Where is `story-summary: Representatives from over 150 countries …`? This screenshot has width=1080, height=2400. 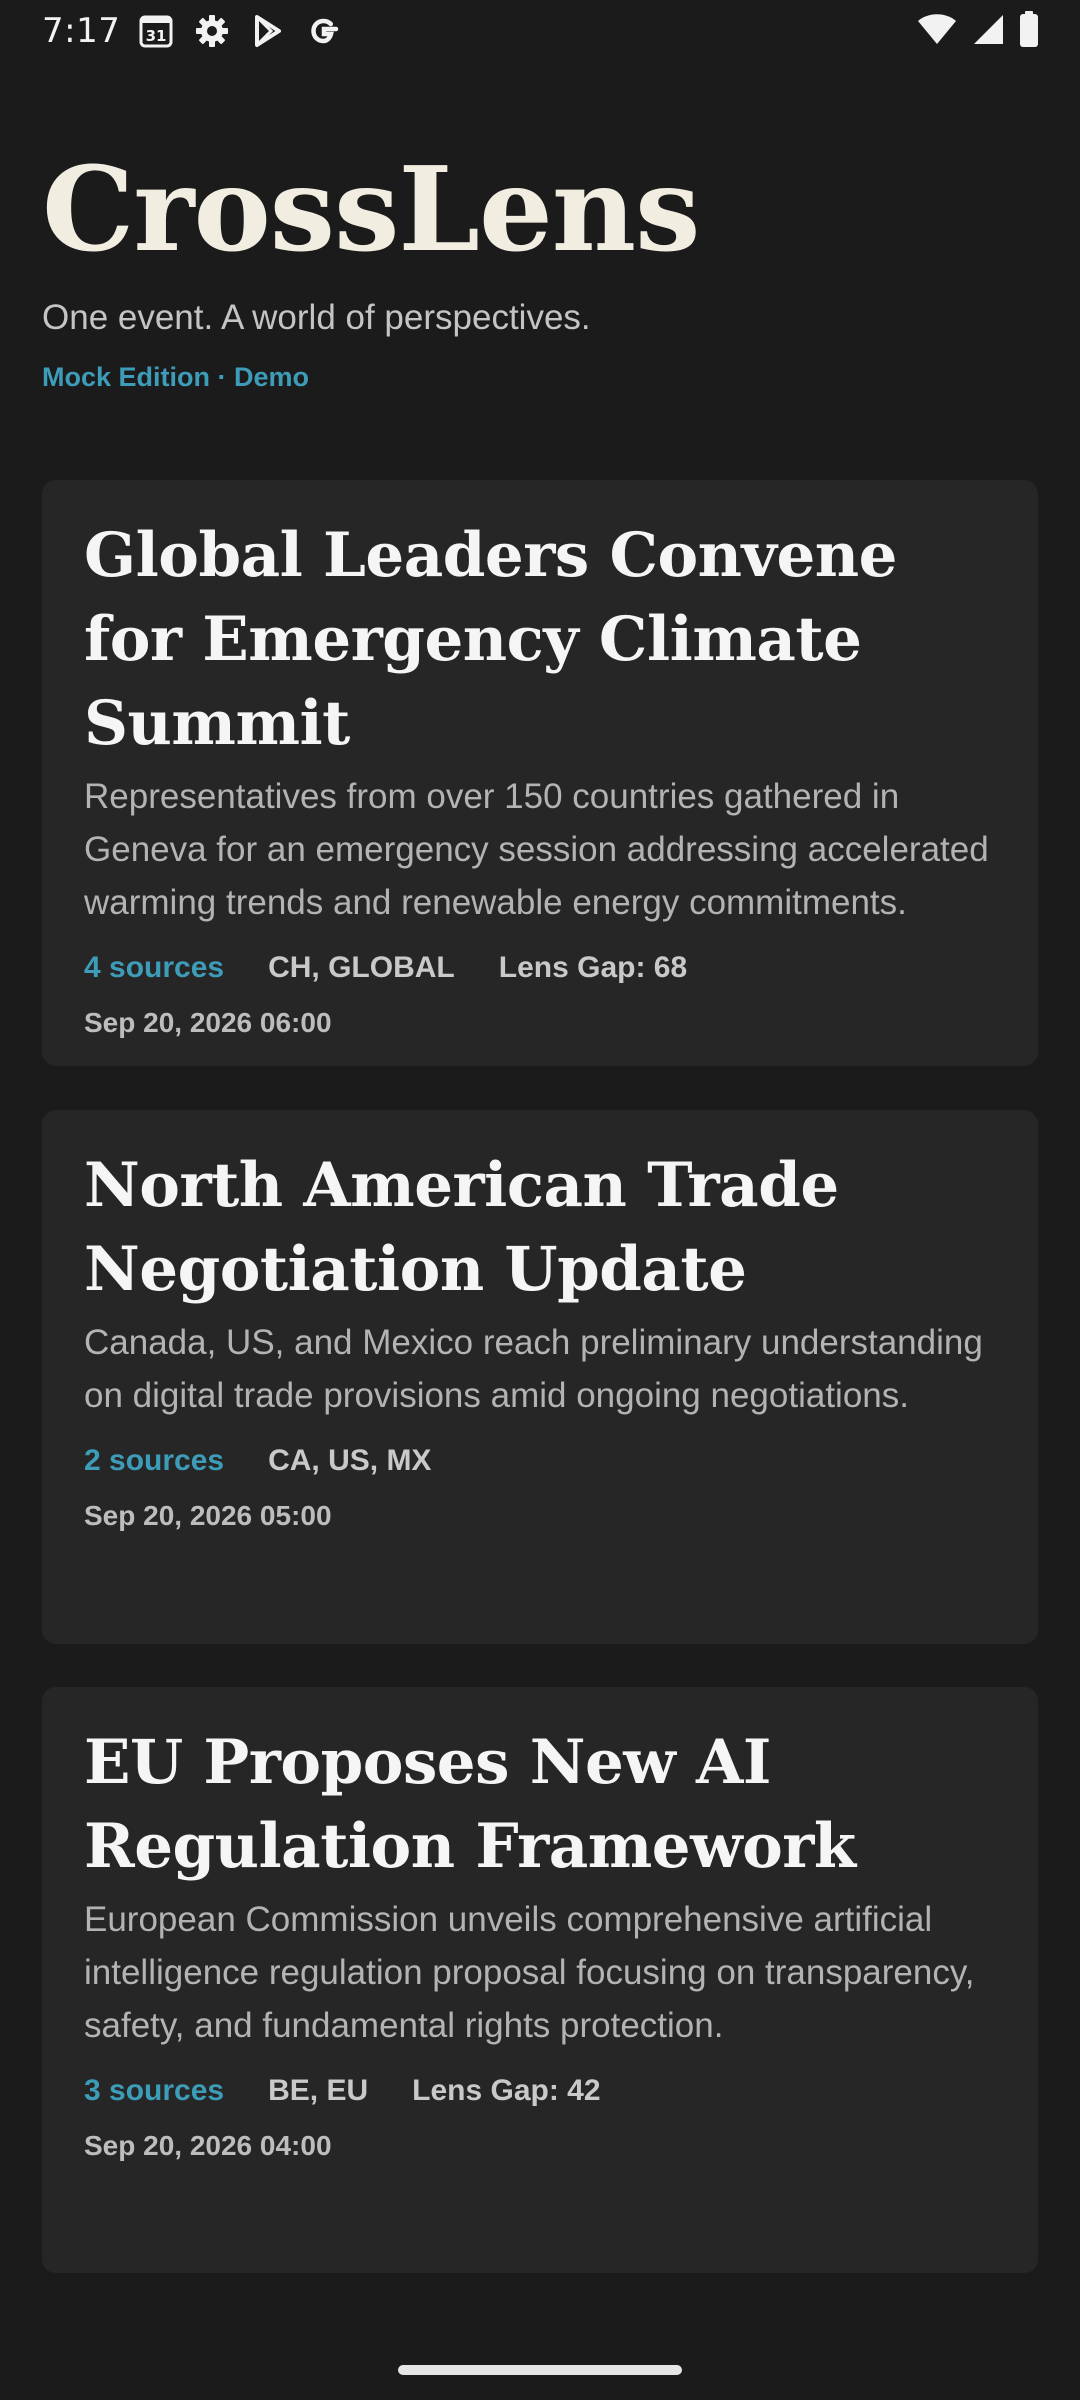
story-summary: Representatives from over 150 countries … is located at coordinates (536, 849).